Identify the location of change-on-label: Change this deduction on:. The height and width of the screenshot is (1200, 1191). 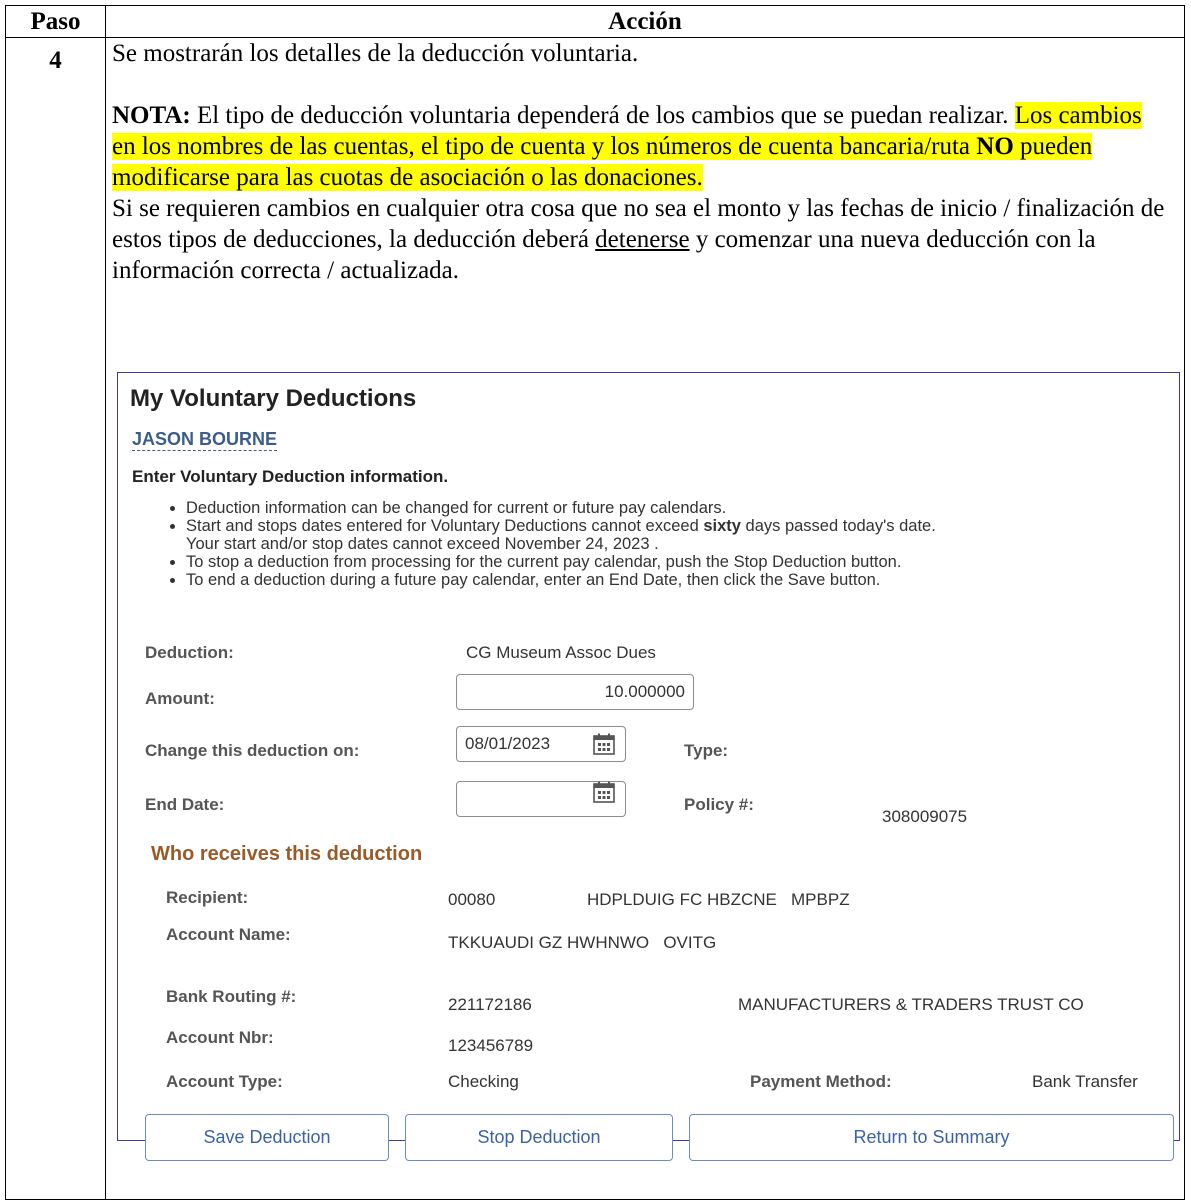
(252, 750).